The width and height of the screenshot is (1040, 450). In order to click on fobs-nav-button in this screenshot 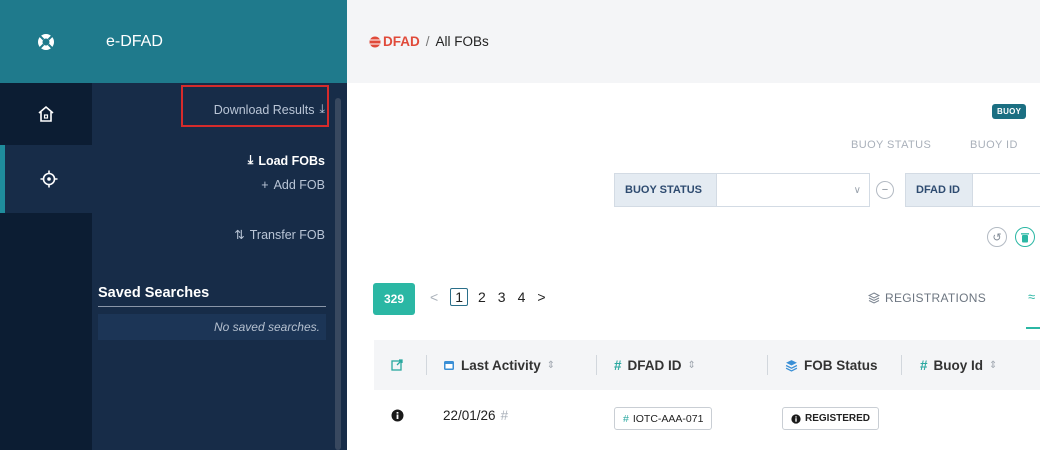, I will do `click(46, 179)`.